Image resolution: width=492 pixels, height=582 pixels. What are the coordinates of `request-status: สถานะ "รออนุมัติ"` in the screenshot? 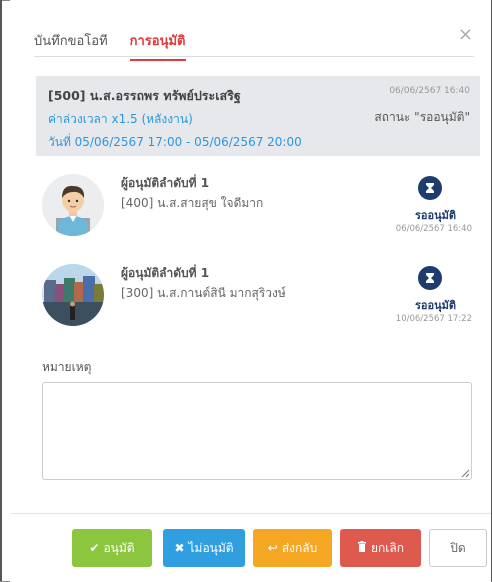 It's located at (422, 117).